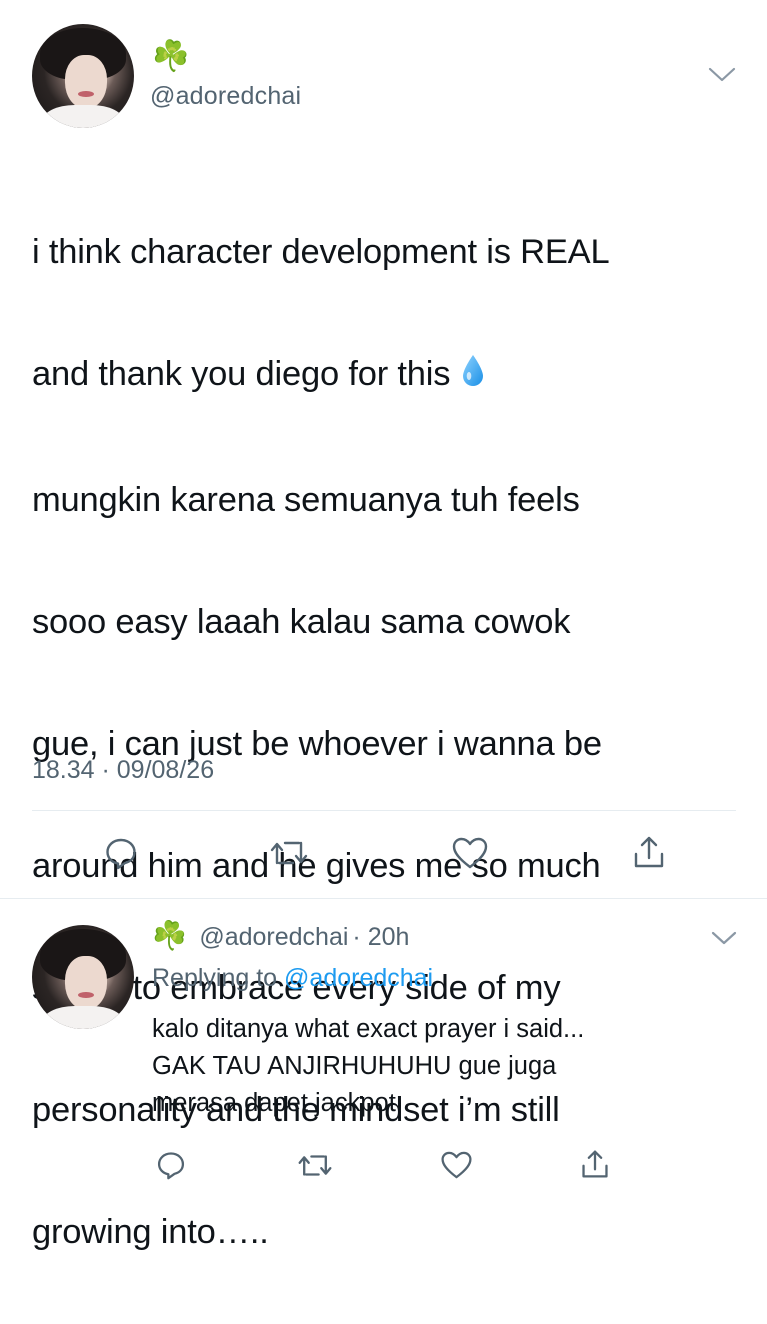 The height and width of the screenshot is (1324, 767). I want to click on replying-to-label: Replying to, so click(215, 978).